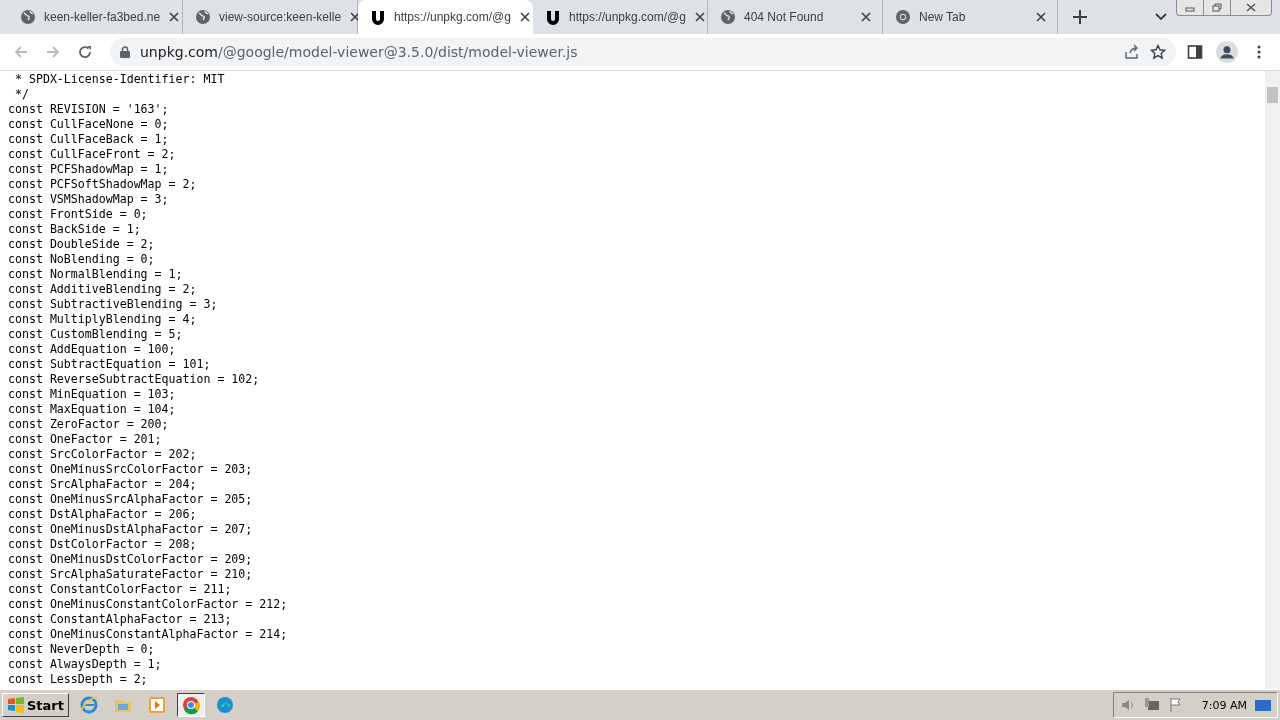  I want to click on restore-icon, so click(1217, 7).